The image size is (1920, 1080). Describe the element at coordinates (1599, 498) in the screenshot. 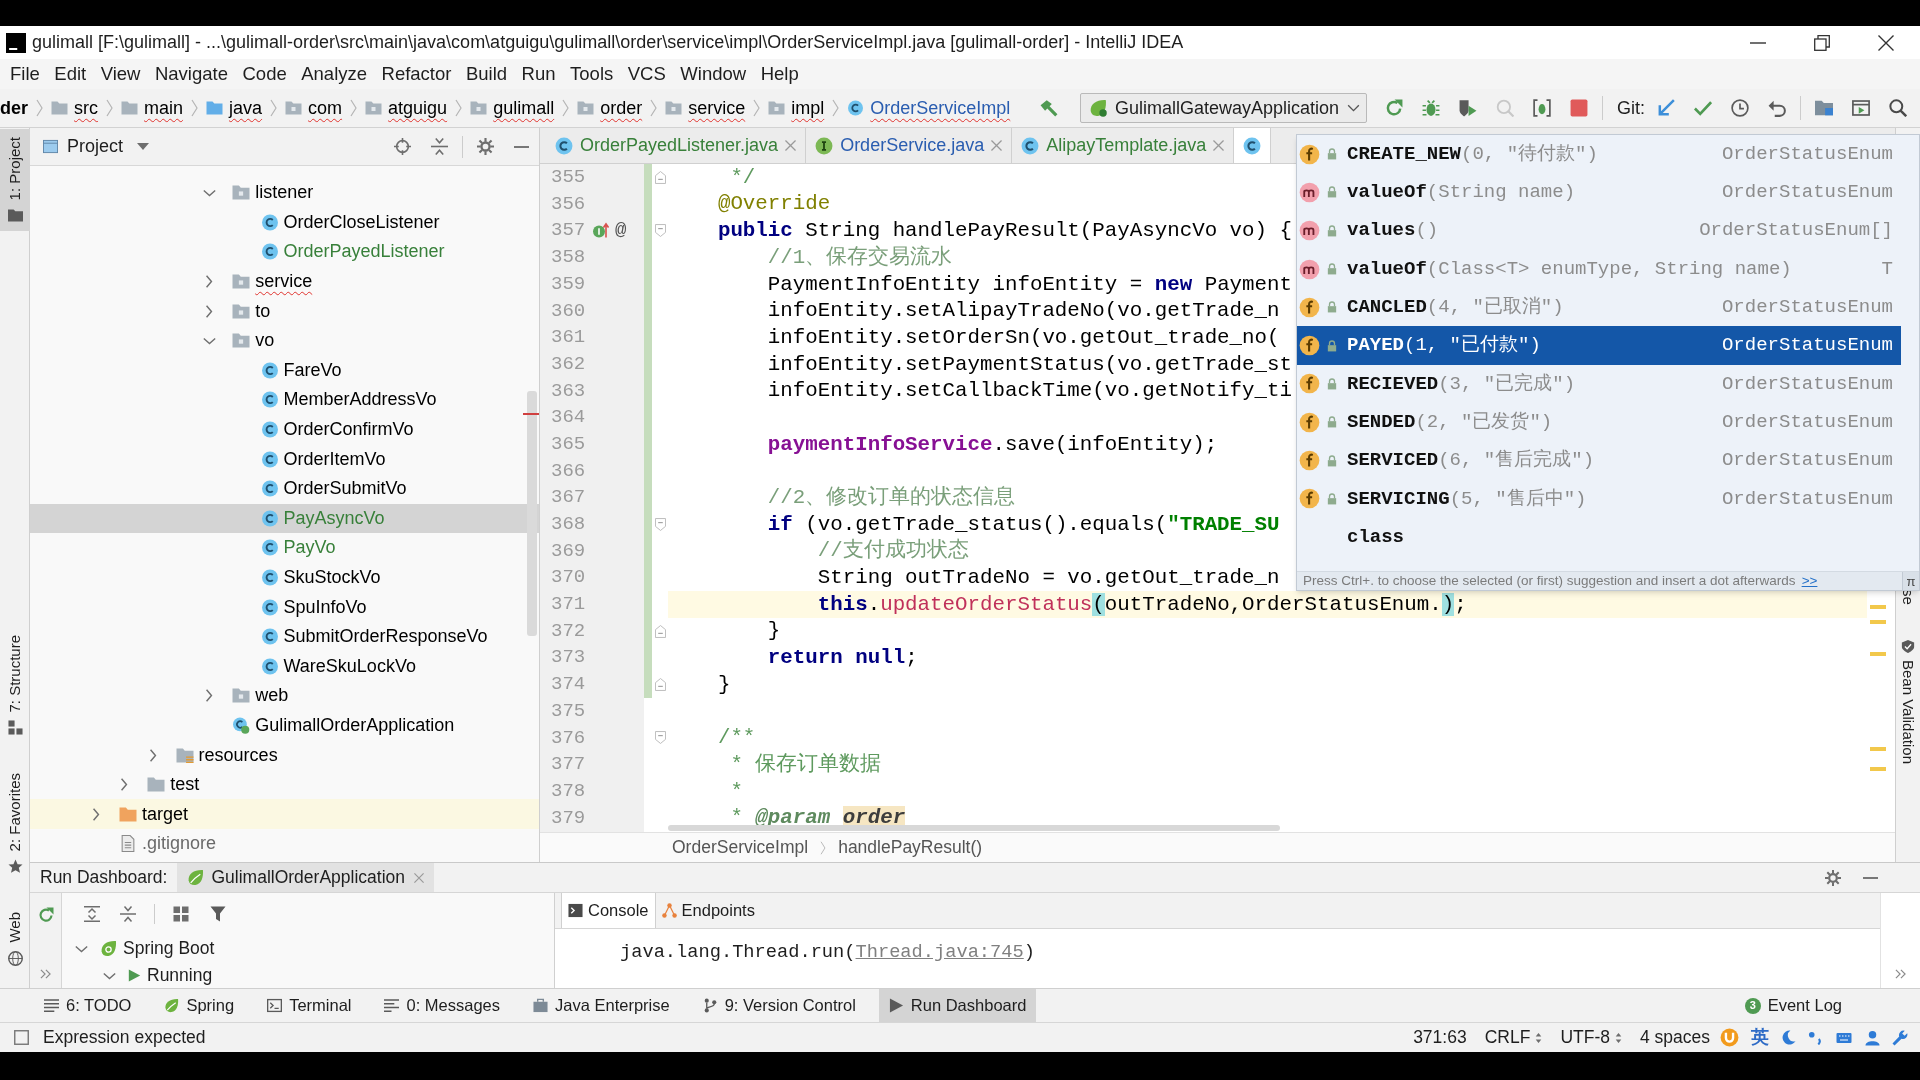

I see `completion-item: SERVICING(5, "售后中") OrderStatusEnum` at that location.